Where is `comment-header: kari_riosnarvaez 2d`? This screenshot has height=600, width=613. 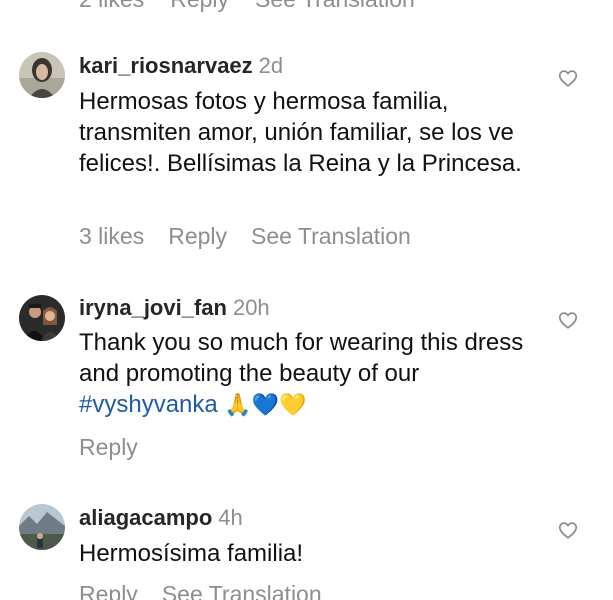 comment-header: kari_riosnarvaez 2d is located at coordinates (181, 66).